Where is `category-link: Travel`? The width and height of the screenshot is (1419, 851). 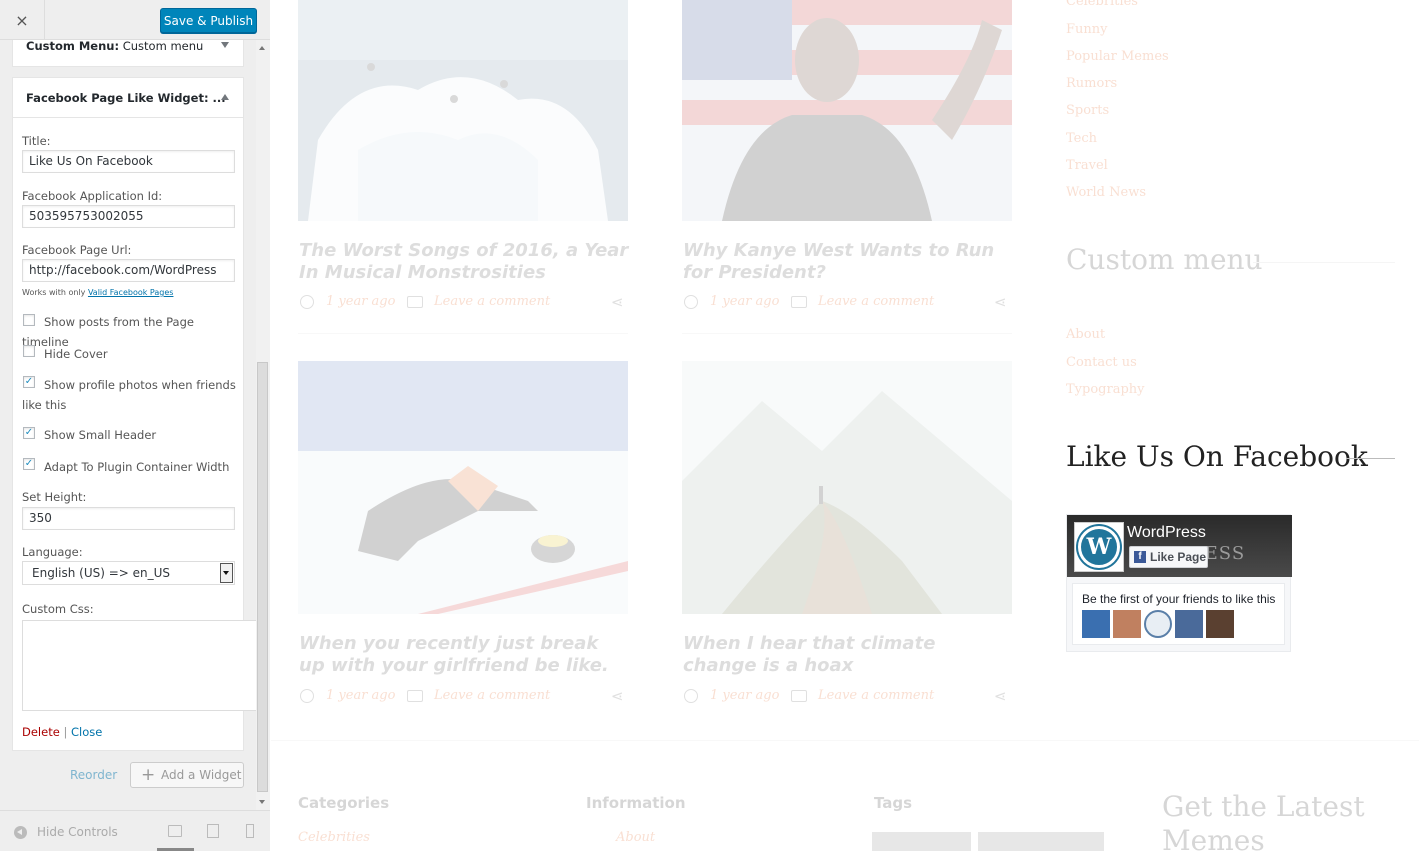 category-link: Travel is located at coordinates (1087, 165).